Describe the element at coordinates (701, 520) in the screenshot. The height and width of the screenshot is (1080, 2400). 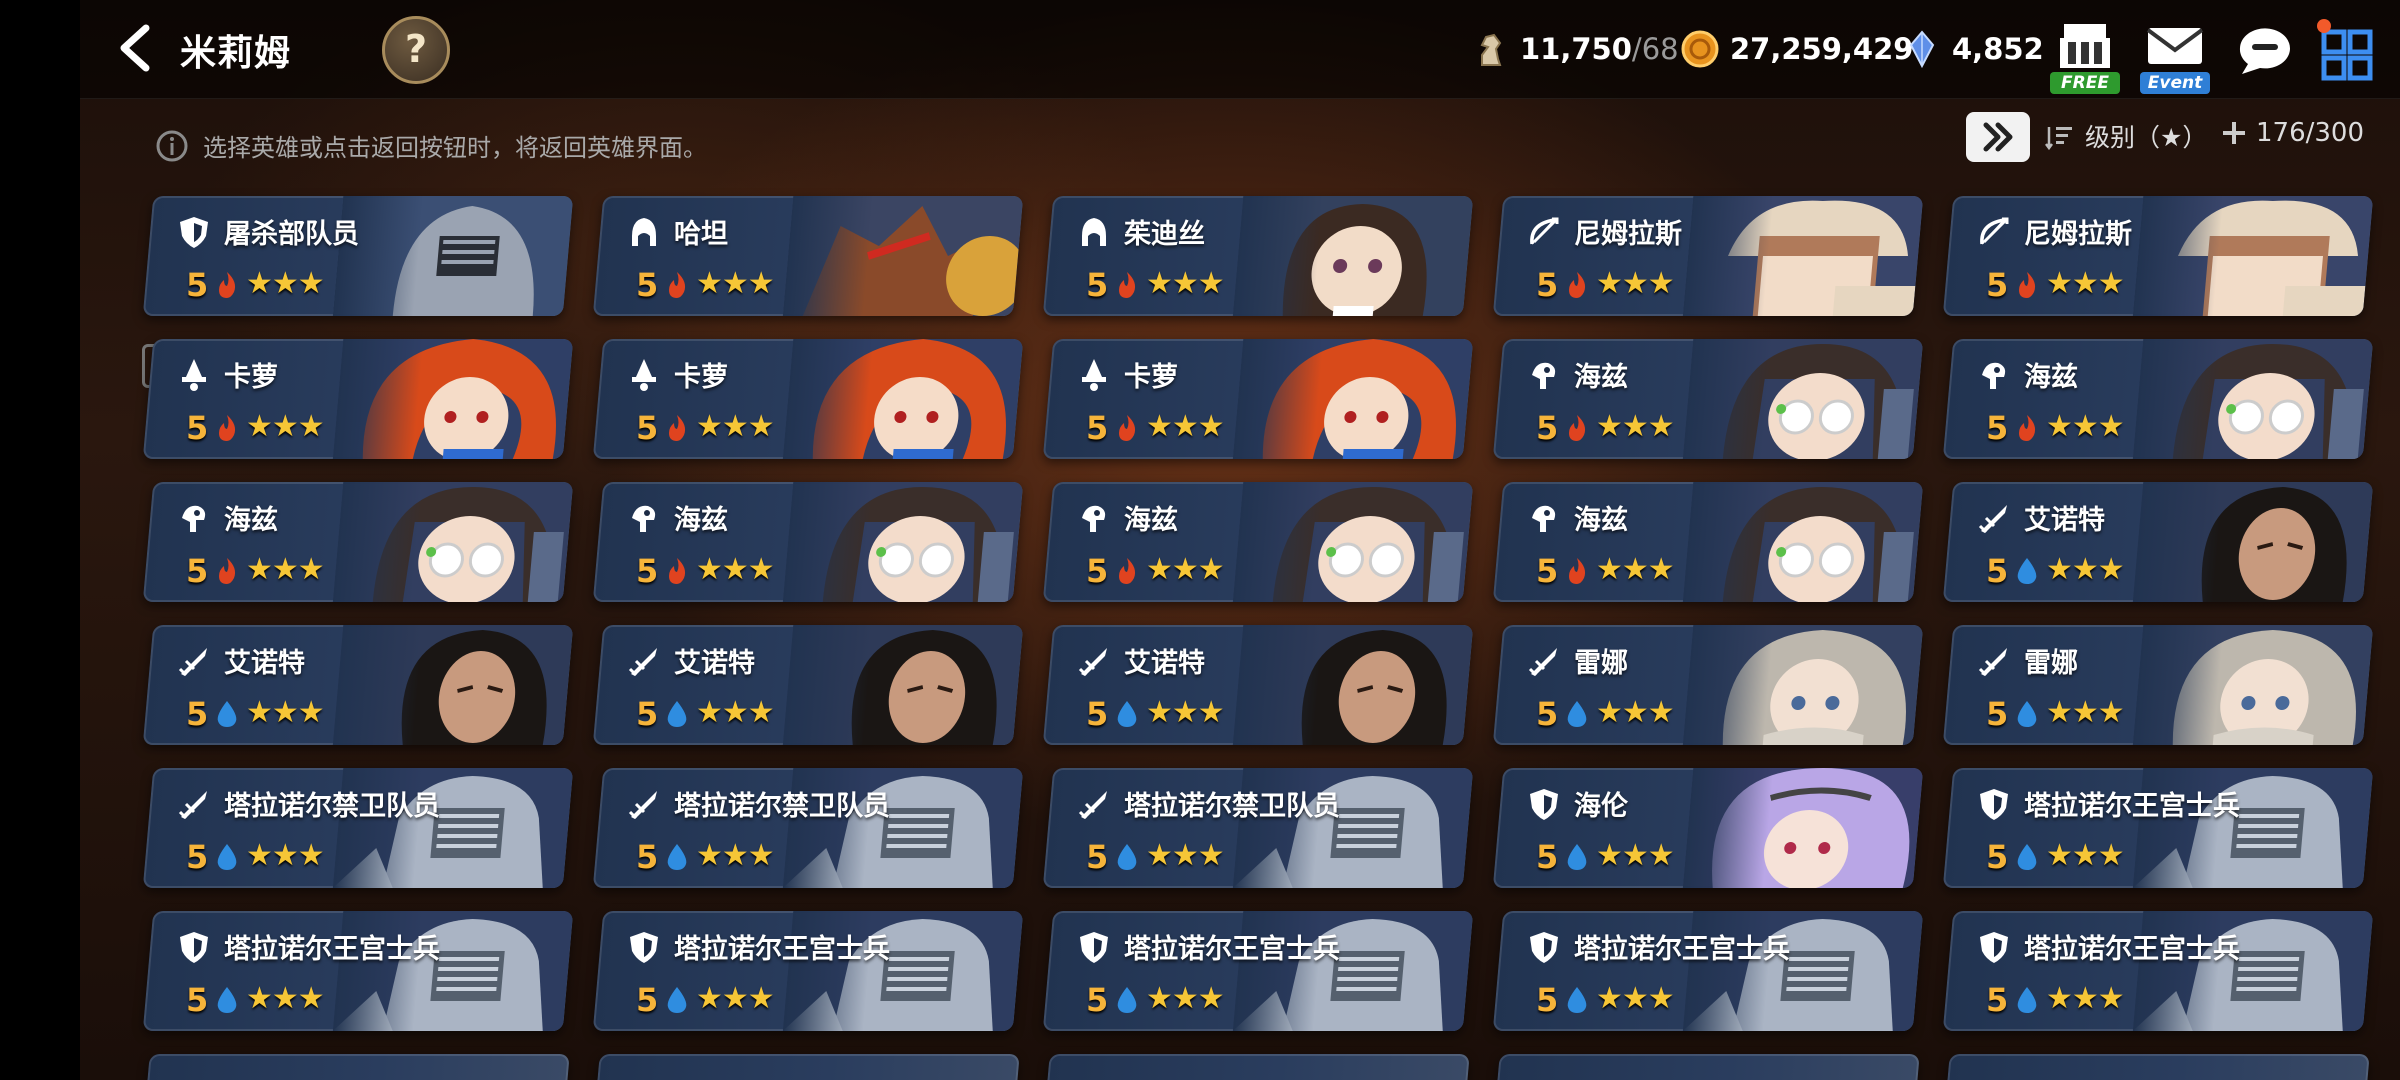
I see `hero-name: 海兹` at that location.